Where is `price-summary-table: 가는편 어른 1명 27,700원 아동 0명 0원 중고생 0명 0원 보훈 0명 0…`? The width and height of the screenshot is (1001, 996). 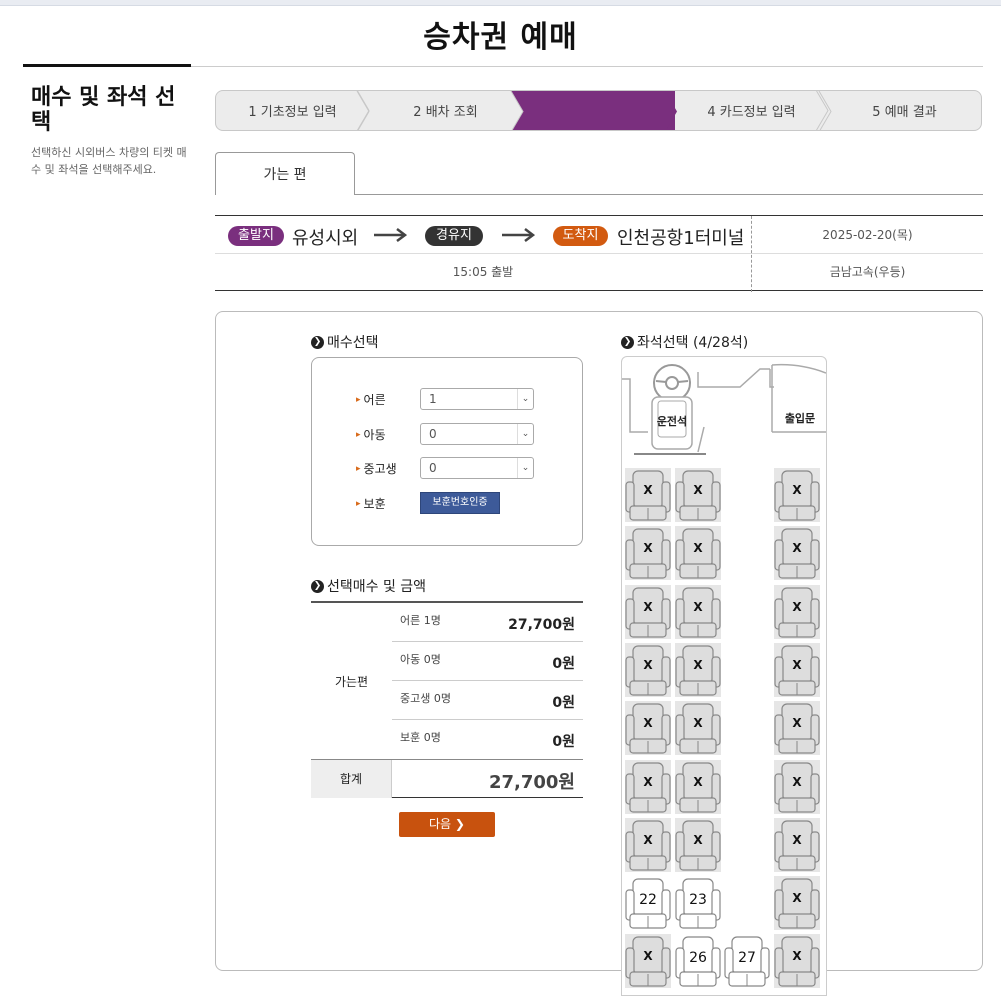
price-summary-table: 가는편 어른 1명 27,700원 아동 0명 0원 중고생 0명 0원 보훈 0명 0… is located at coordinates (447, 699).